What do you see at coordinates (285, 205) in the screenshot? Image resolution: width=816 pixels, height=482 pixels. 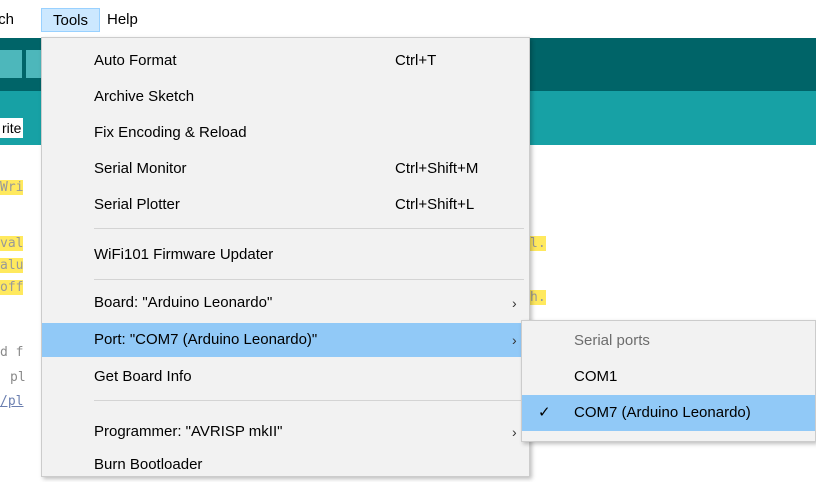 I see `menu-item-serial-plotter: Serial Plotter Ctrl+Shift+L` at bounding box center [285, 205].